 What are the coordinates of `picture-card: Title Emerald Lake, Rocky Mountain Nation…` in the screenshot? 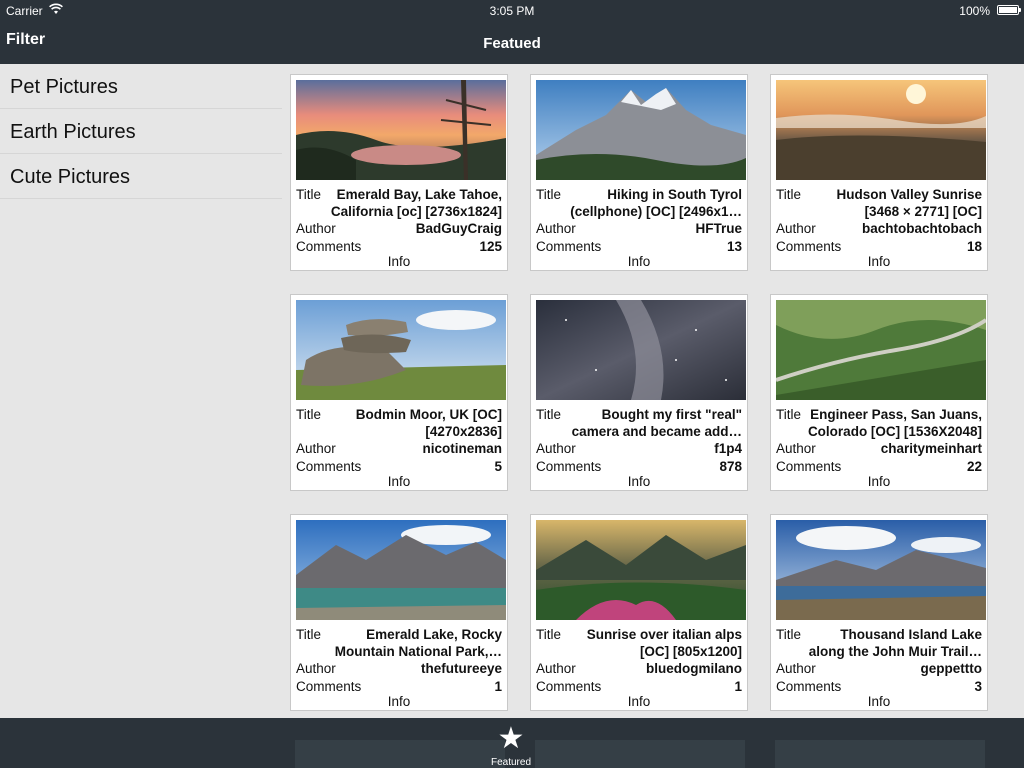 It's located at (399, 612).